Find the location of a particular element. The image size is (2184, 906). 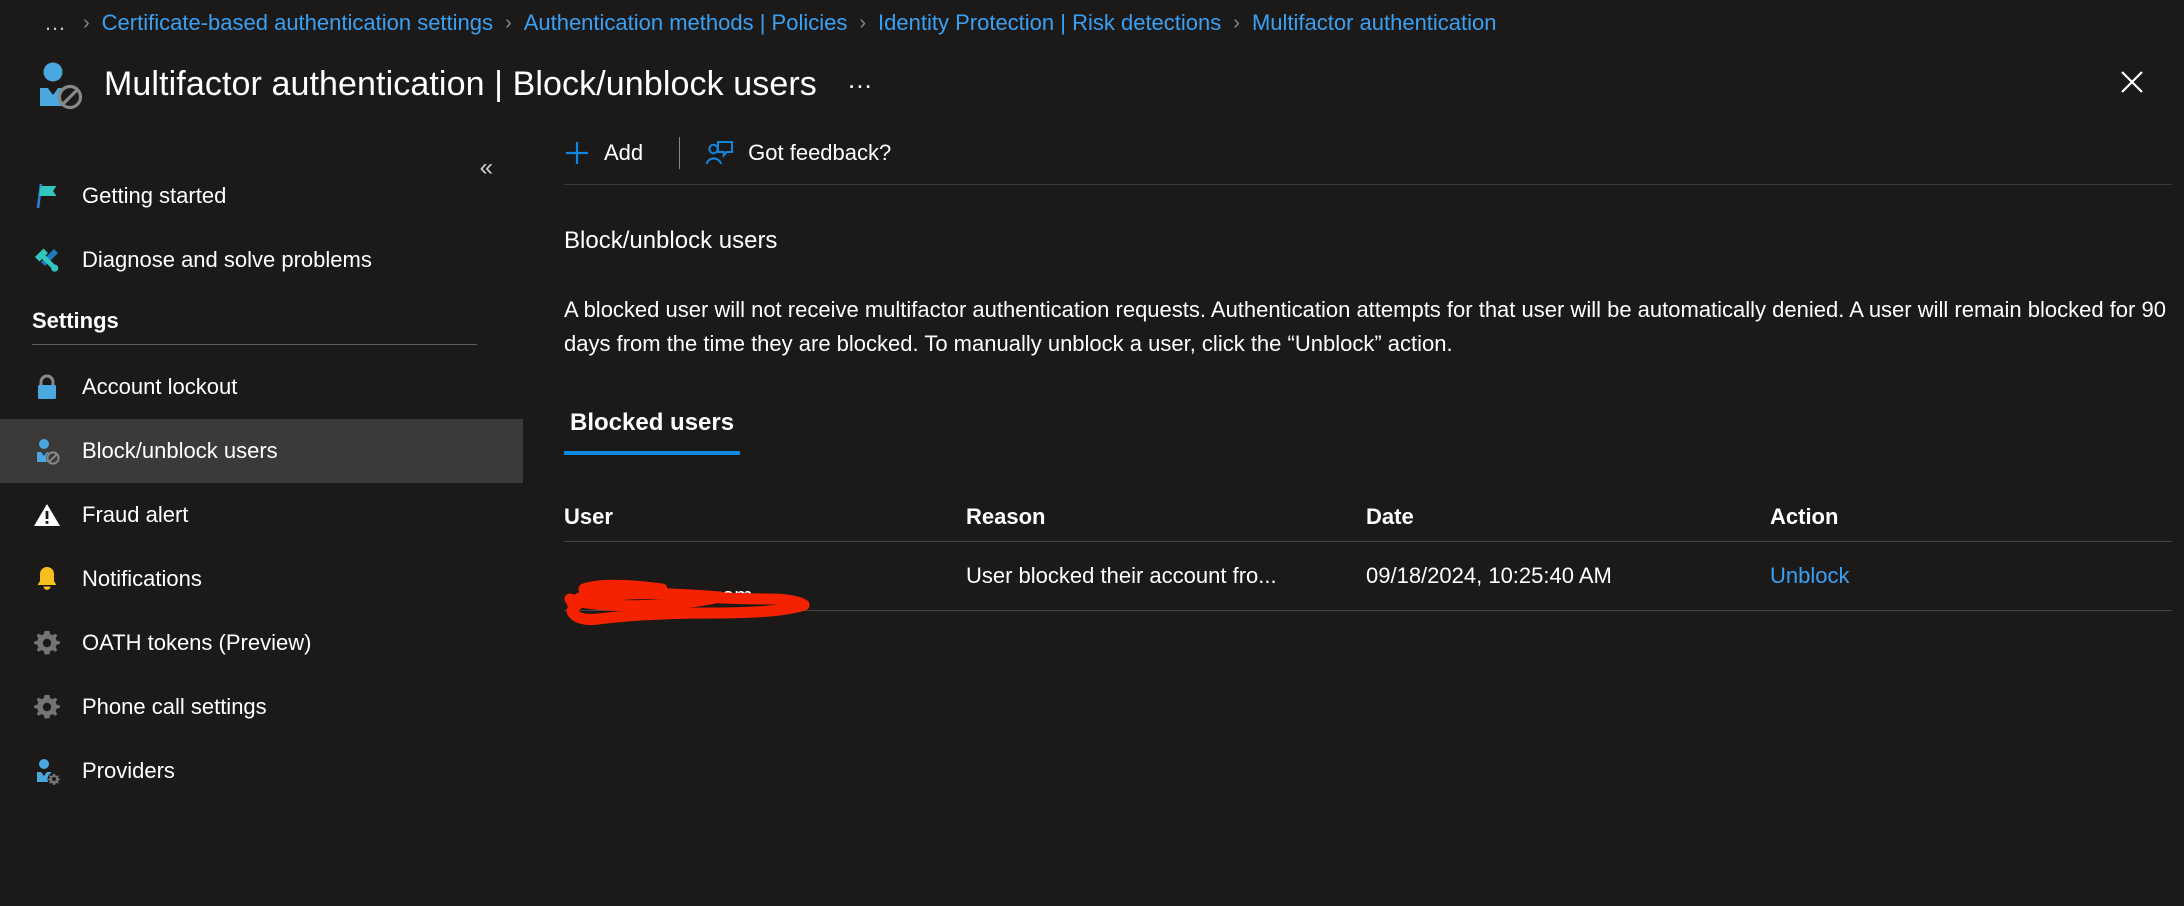

sidebar-item-oath-tokens-preview: OATH tokens (Preview) is located at coordinates (261, 643).